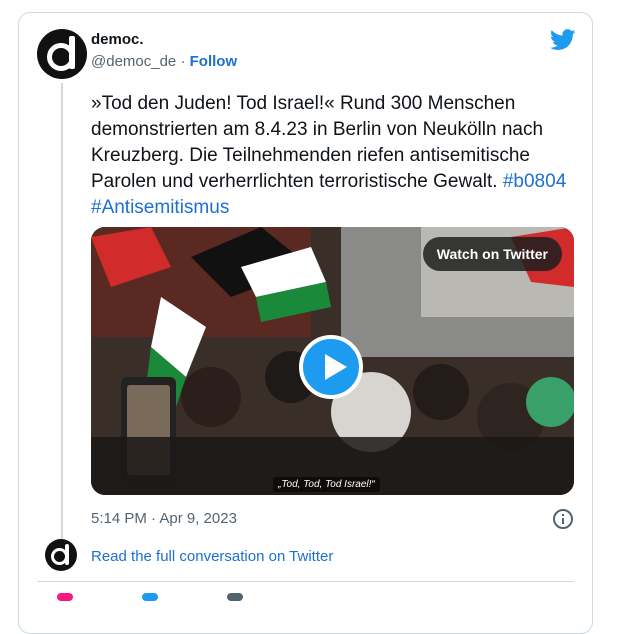  What do you see at coordinates (336, 367) in the screenshot?
I see `play-icon` at bounding box center [336, 367].